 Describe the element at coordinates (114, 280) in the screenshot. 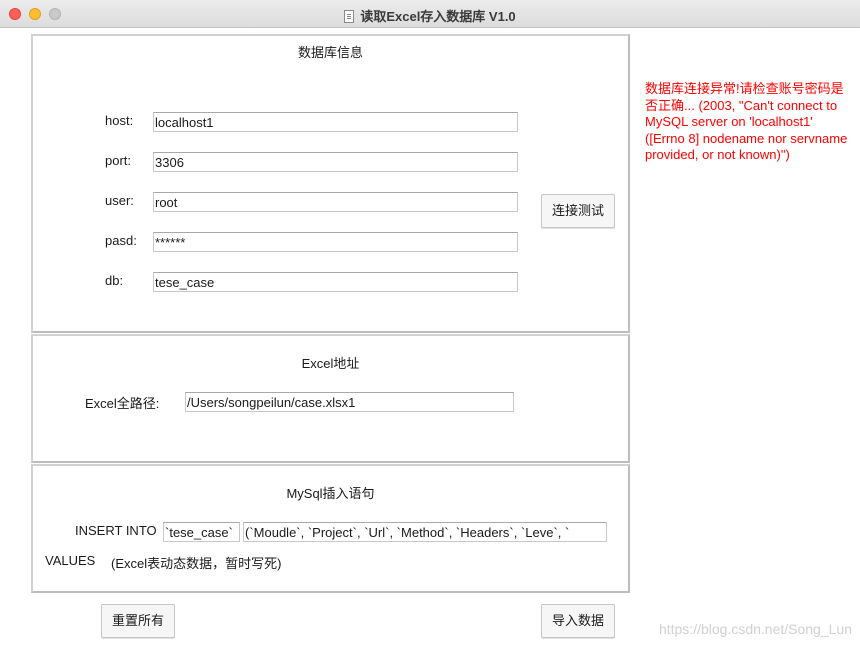

I see `db-label: db:` at that location.